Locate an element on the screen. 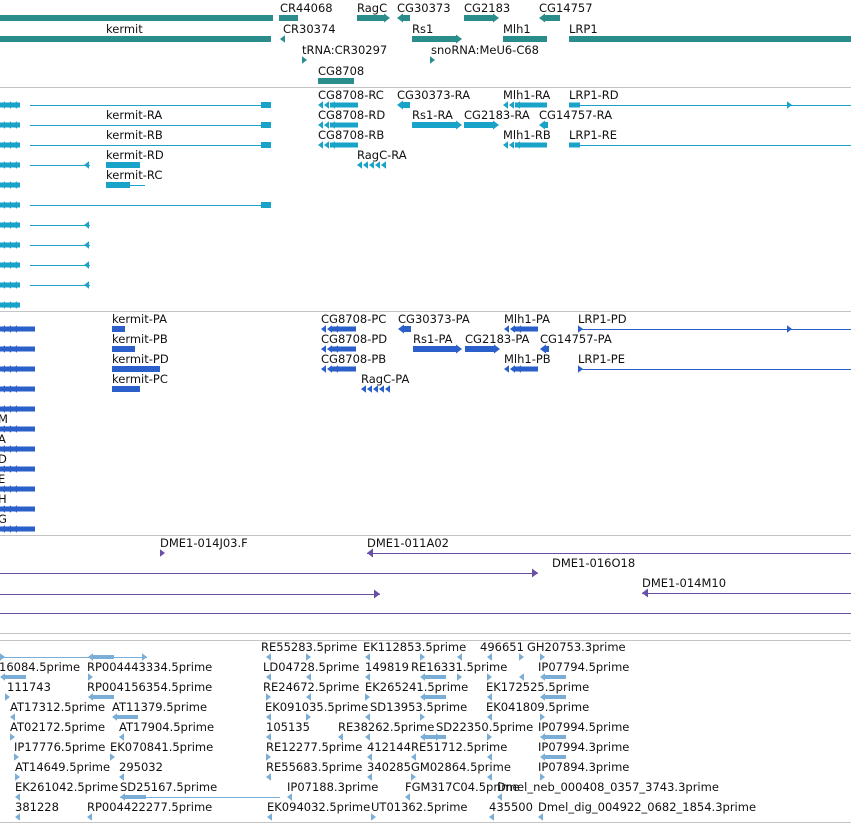 This screenshot has height=823, width=851. gene-feature-arrow is located at coordinates (542, 18).